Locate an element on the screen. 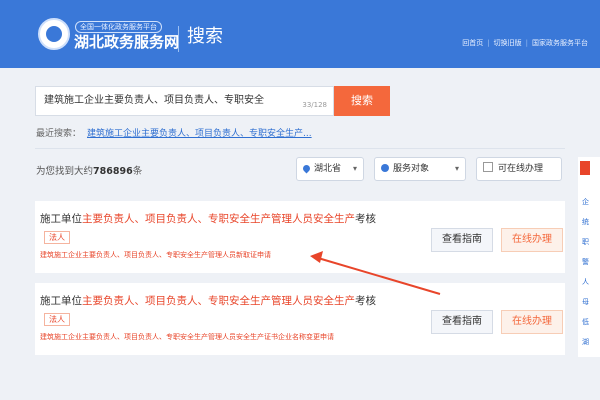  search-box: 33/128 is located at coordinates (184, 101).